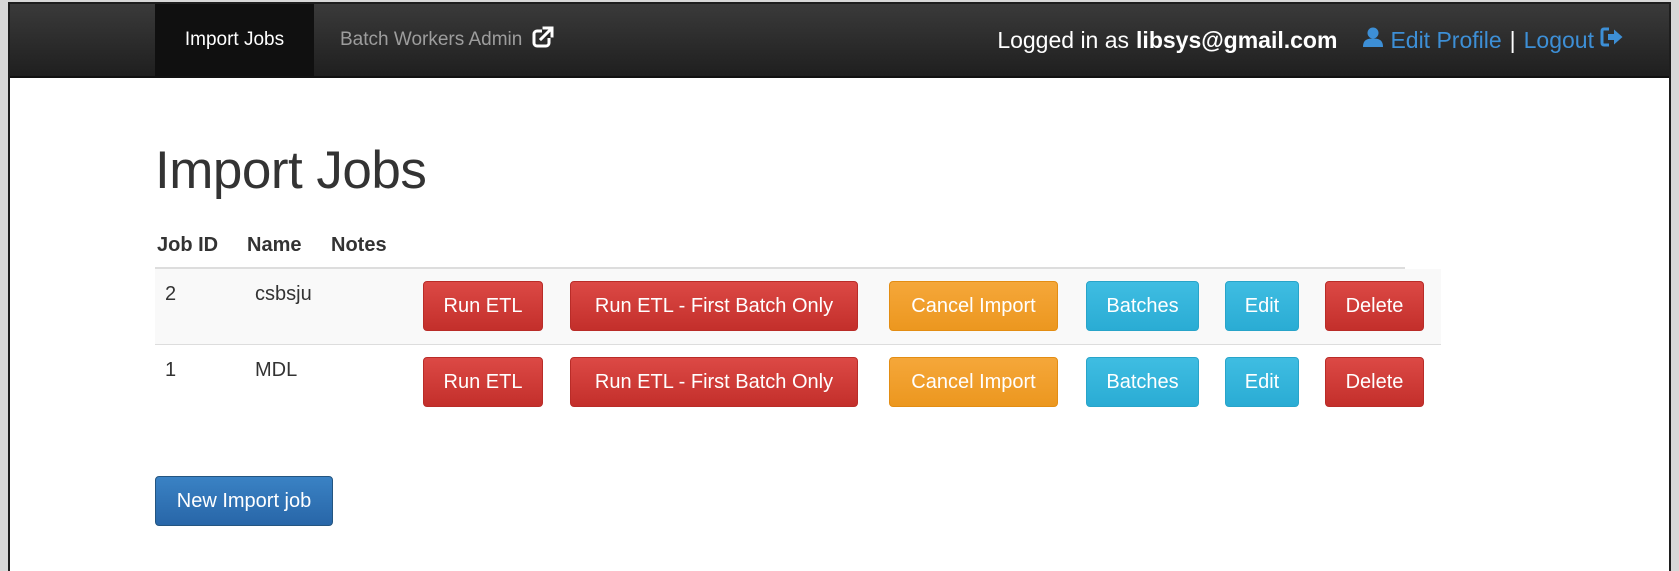 The height and width of the screenshot is (571, 1679). I want to click on edit-profile-link: Edit Profile, so click(1445, 40).